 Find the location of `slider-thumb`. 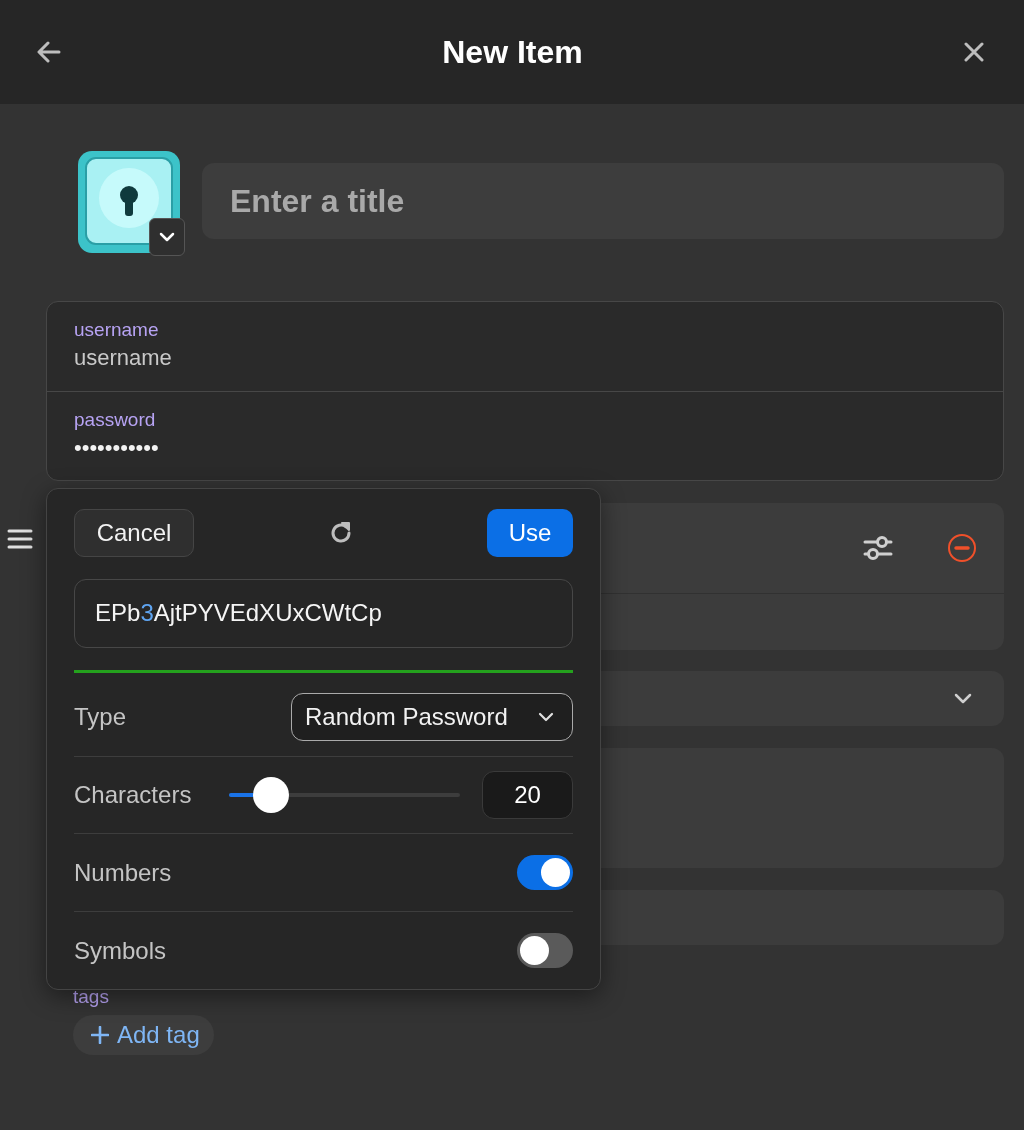

slider-thumb is located at coordinates (270, 795).